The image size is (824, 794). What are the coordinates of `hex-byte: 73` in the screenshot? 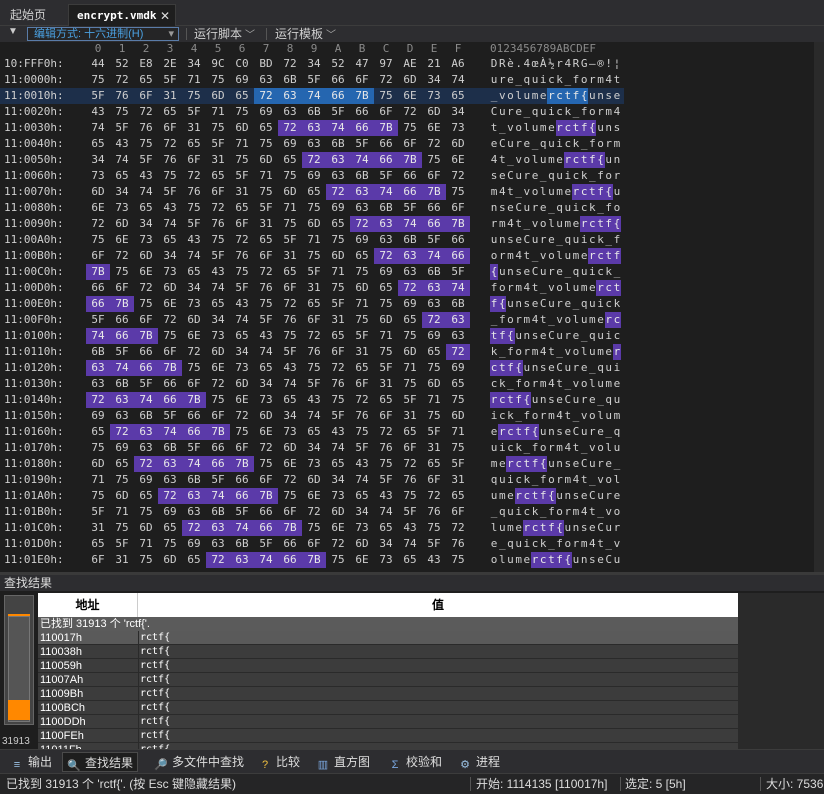 It's located at (242, 368).